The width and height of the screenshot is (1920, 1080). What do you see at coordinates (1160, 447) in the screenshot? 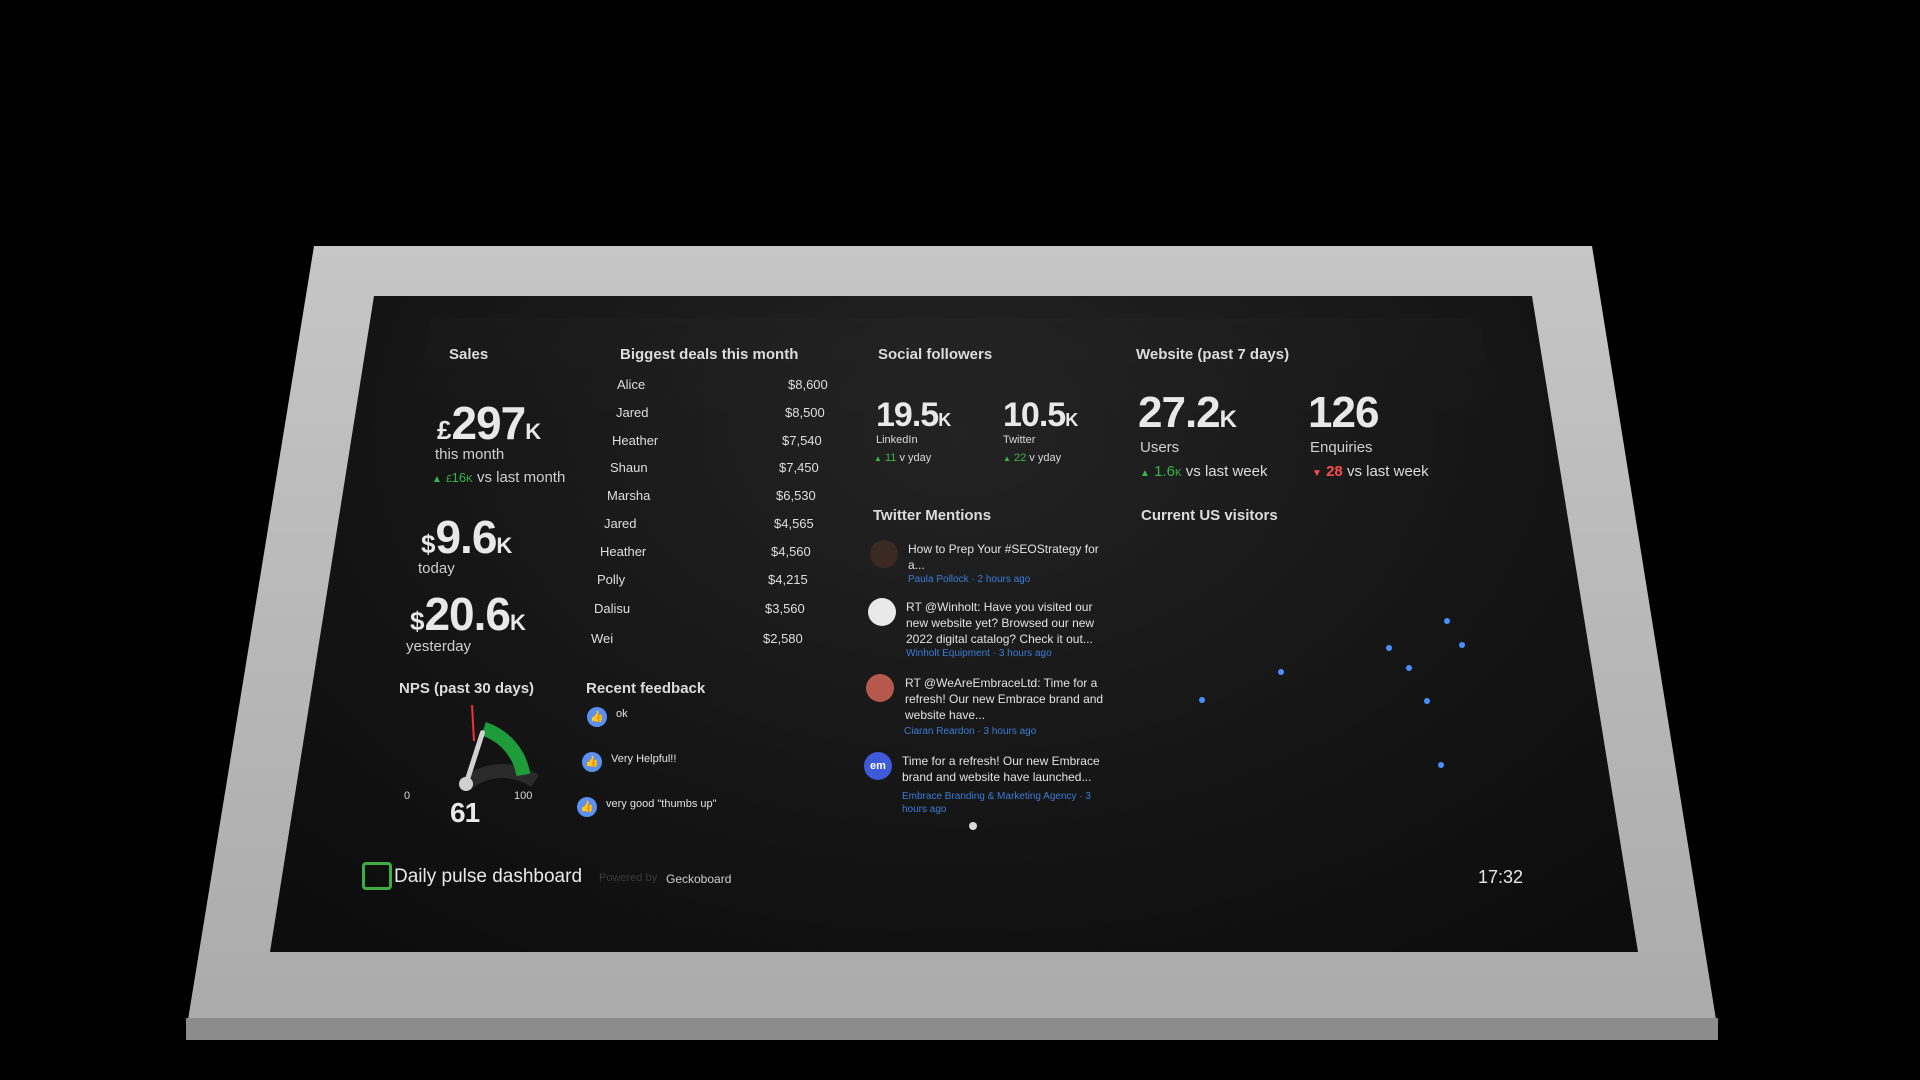
I see `users-label: Users` at bounding box center [1160, 447].